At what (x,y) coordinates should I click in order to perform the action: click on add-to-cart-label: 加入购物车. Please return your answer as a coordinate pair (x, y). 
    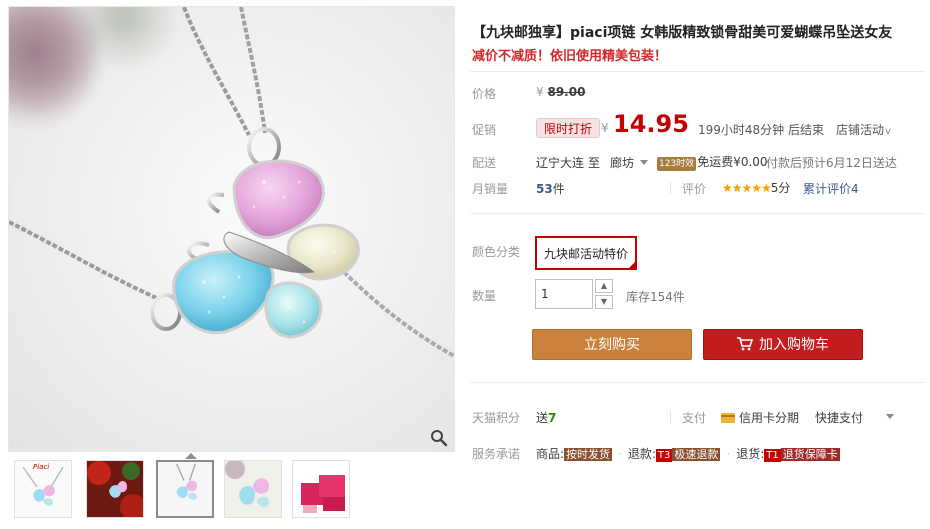
    Looking at the image, I should click on (794, 345).